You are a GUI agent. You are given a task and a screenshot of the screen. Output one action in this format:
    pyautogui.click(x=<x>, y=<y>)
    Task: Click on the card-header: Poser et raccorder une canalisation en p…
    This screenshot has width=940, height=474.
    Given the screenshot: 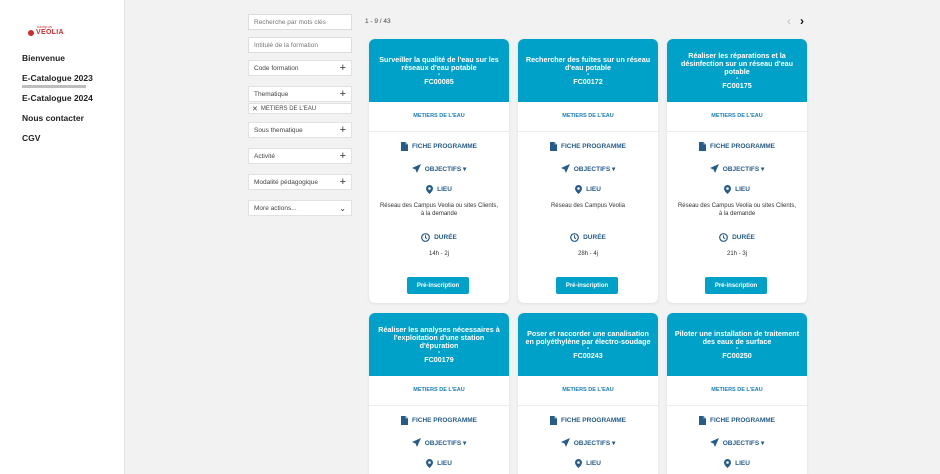 What is the action you would take?
    pyautogui.click(x=588, y=344)
    